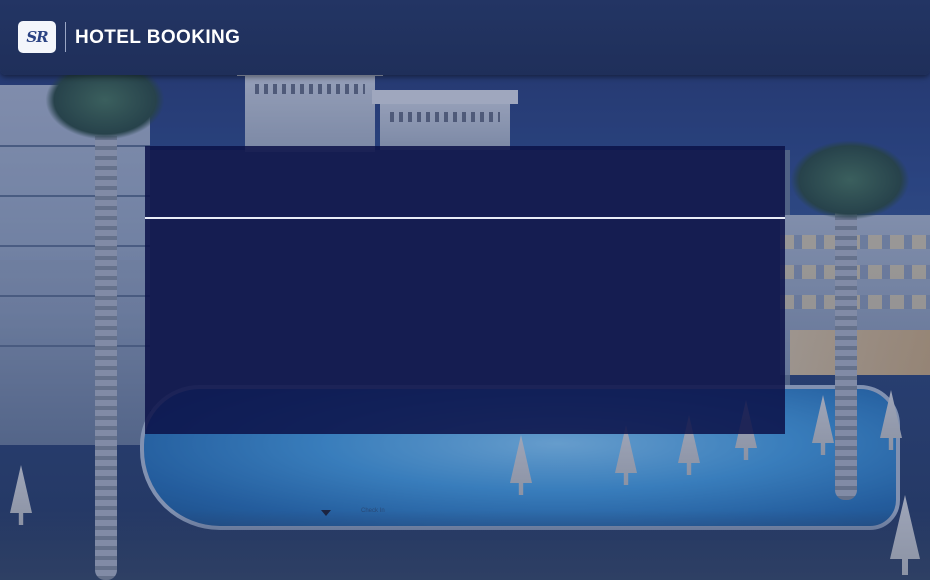 The height and width of the screenshot is (580, 930). I want to click on page-title: HOTEL BOOKING, so click(158, 37).